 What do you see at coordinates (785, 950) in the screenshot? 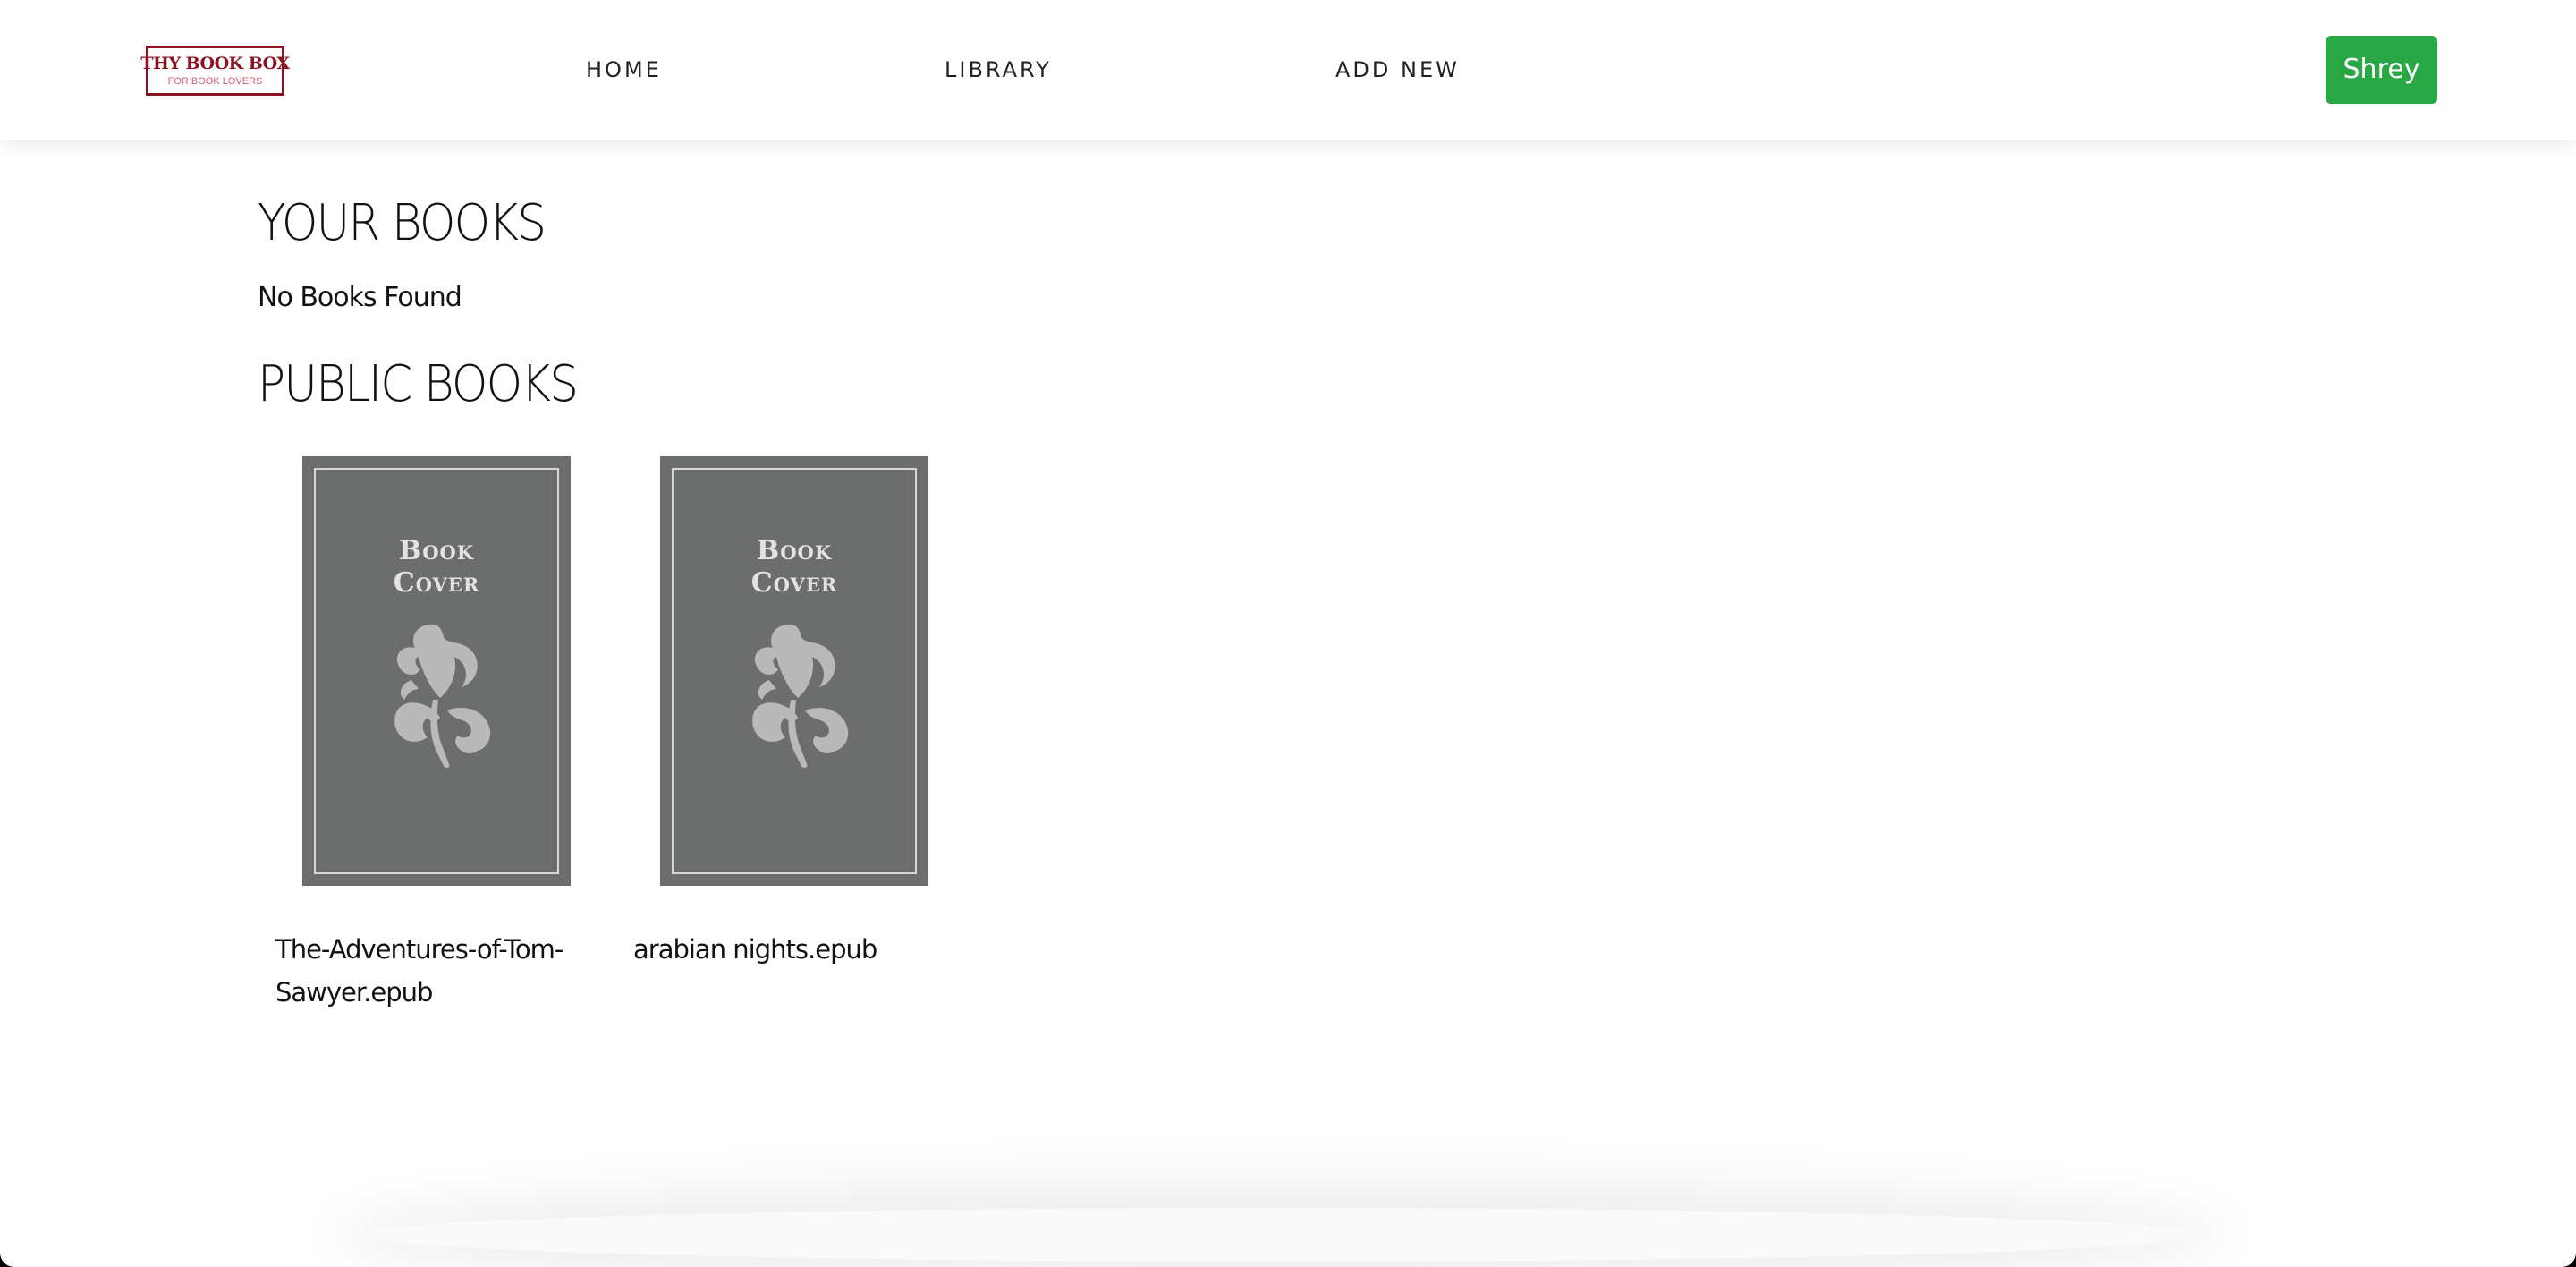
I see `book-title: arabian nights.epub` at bounding box center [785, 950].